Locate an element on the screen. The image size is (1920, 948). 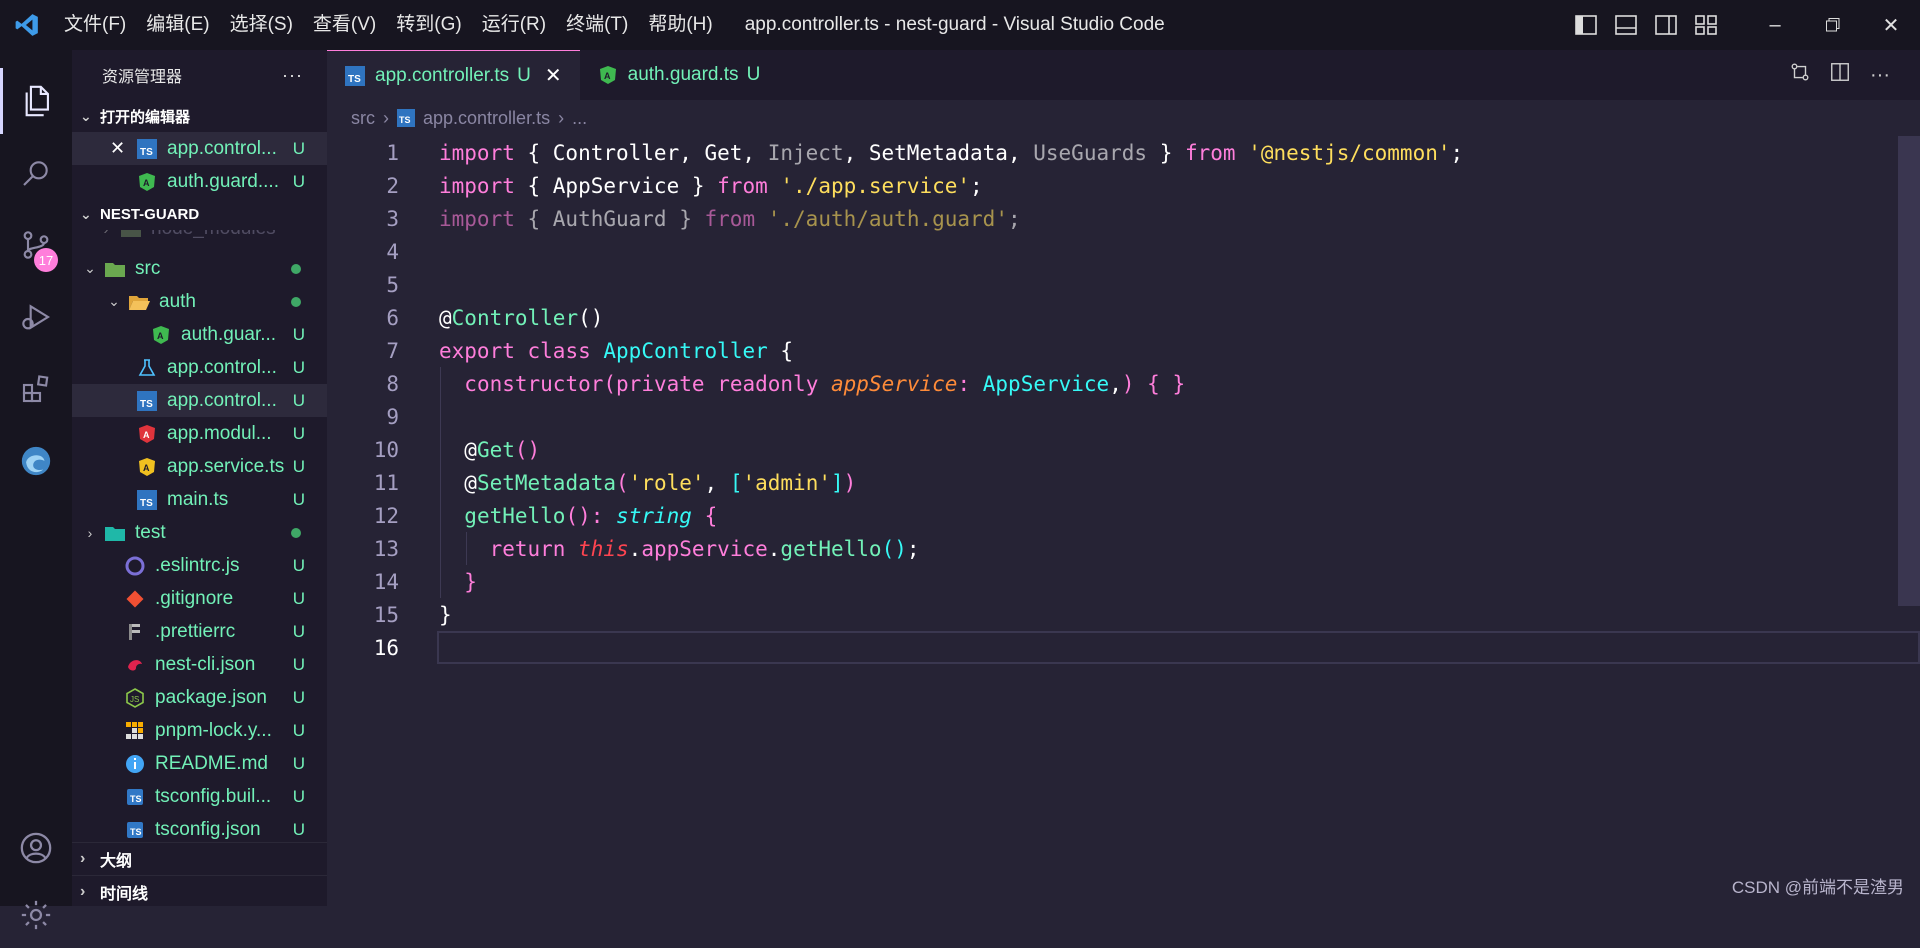
tree-file: README.md U is located at coordinates (199, 763).